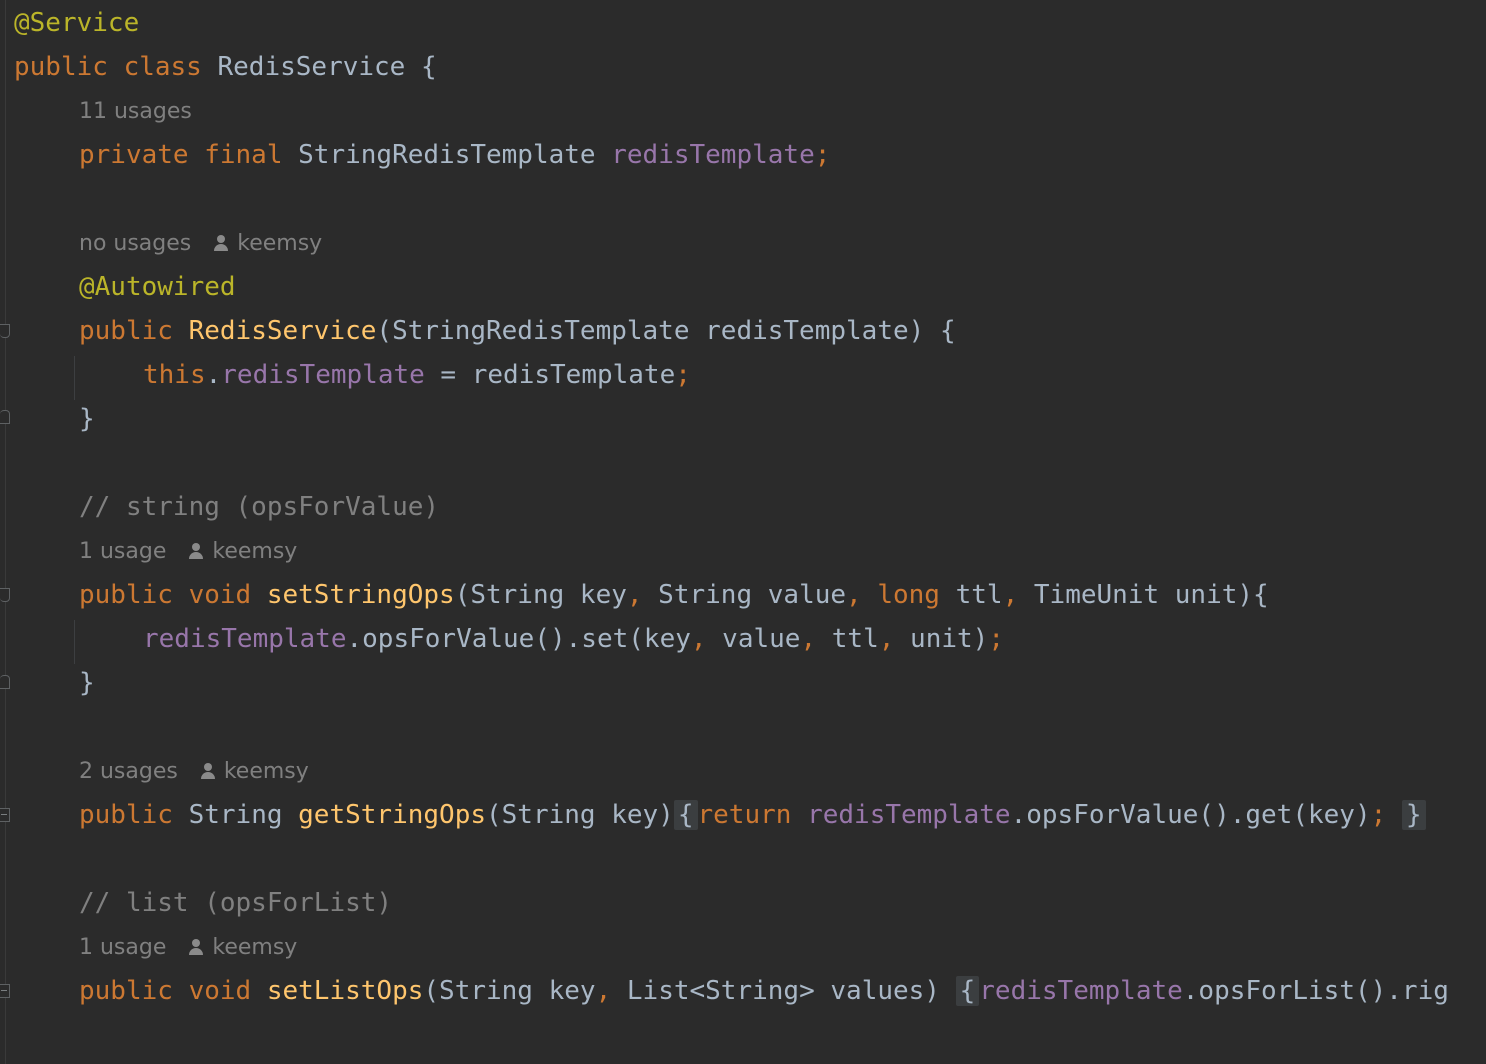  I want to click on parameter: TimeUnit unit){, so click(1143, 595).